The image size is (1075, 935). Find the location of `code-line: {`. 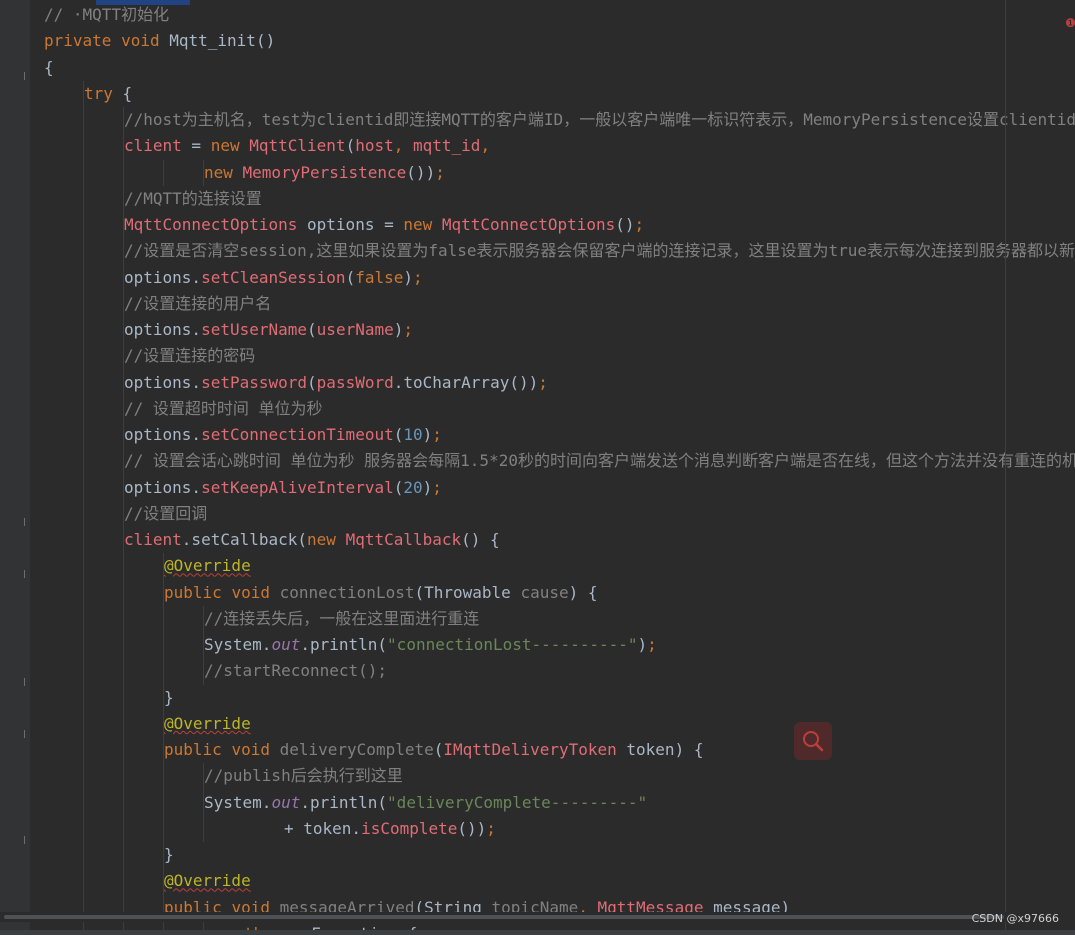

code-line: { is located at coordinates (559, 68).